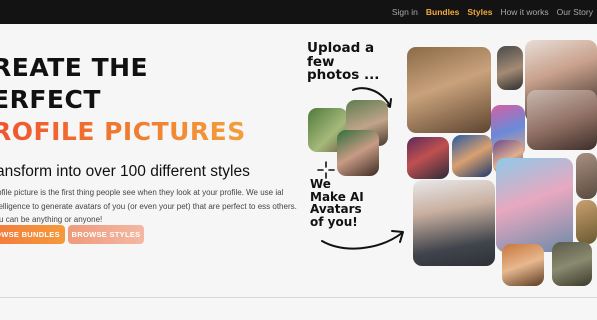  What do you see at coordinates (472, 156) in the screenshot?
I see `avatar-headscarf` at bounding box center [472, 156].